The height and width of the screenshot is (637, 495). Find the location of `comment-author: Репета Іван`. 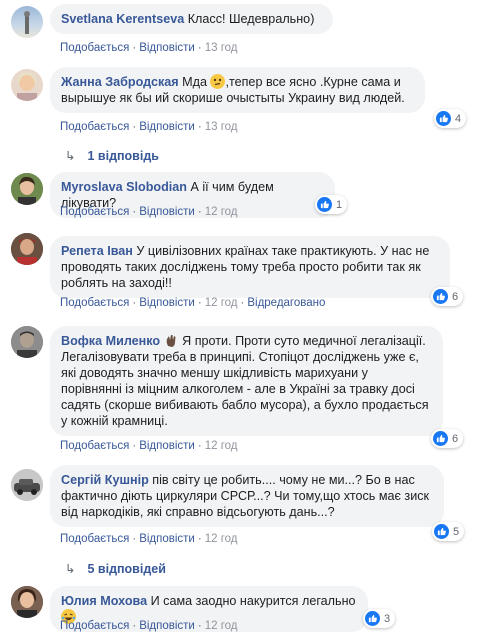

comment-author: Репета Іван is located at coordinates (97, 251).